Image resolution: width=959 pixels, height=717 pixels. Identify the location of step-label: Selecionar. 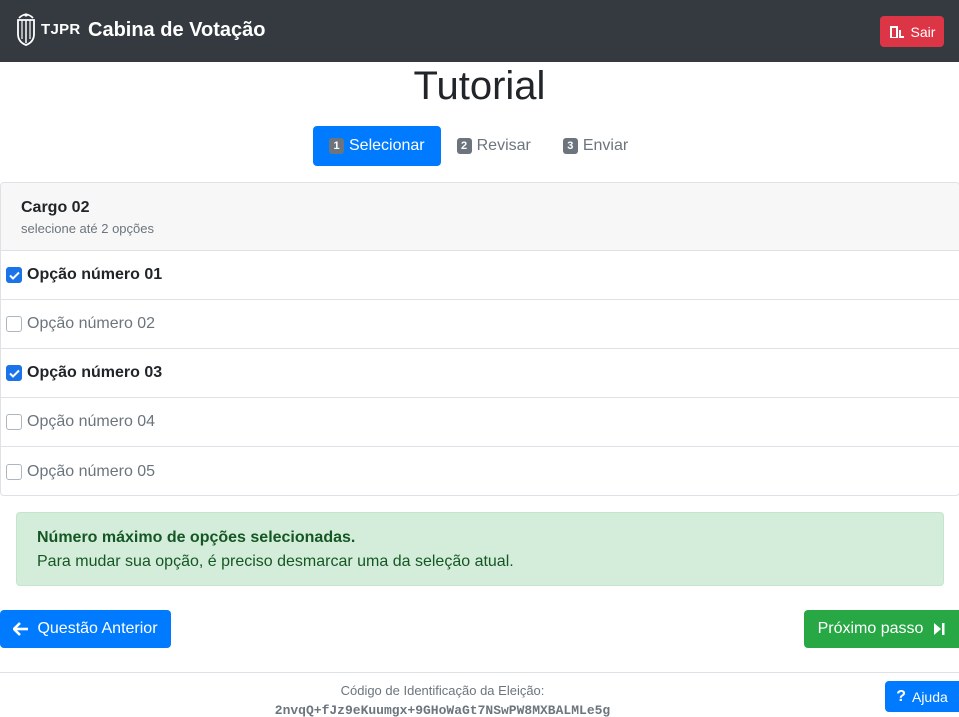
(387, 145).